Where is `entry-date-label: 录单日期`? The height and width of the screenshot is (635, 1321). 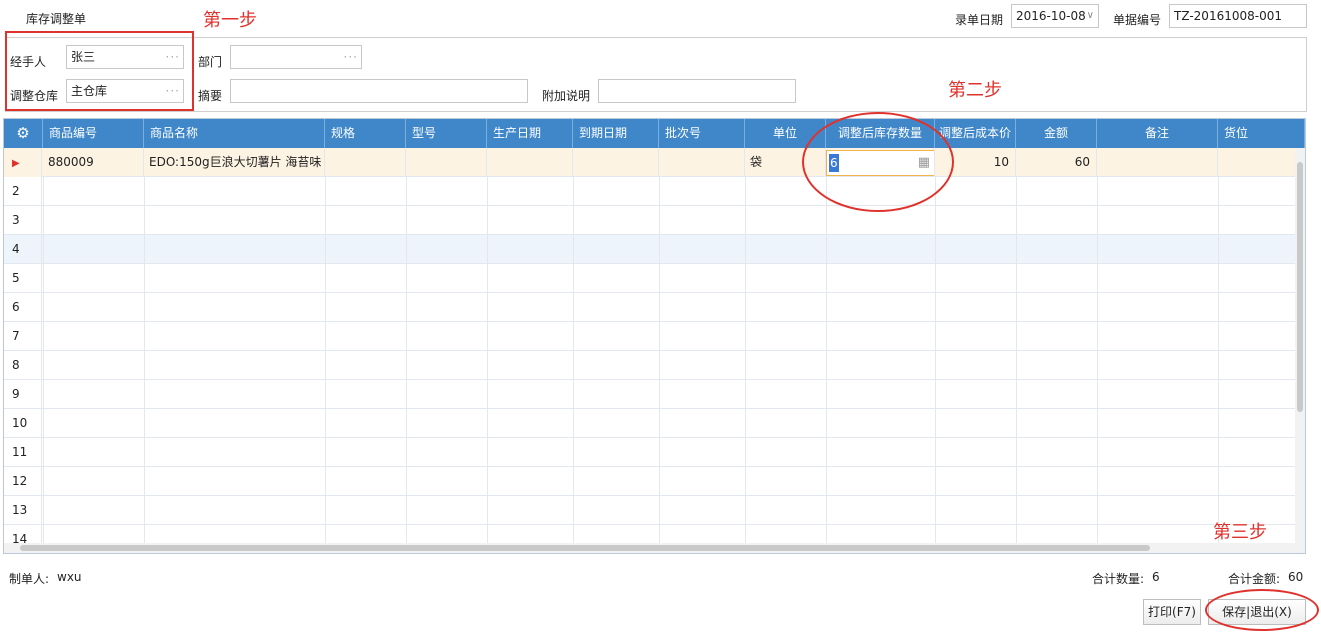 entry-date-label: 录单日期 is located at coordinates (979, 20).